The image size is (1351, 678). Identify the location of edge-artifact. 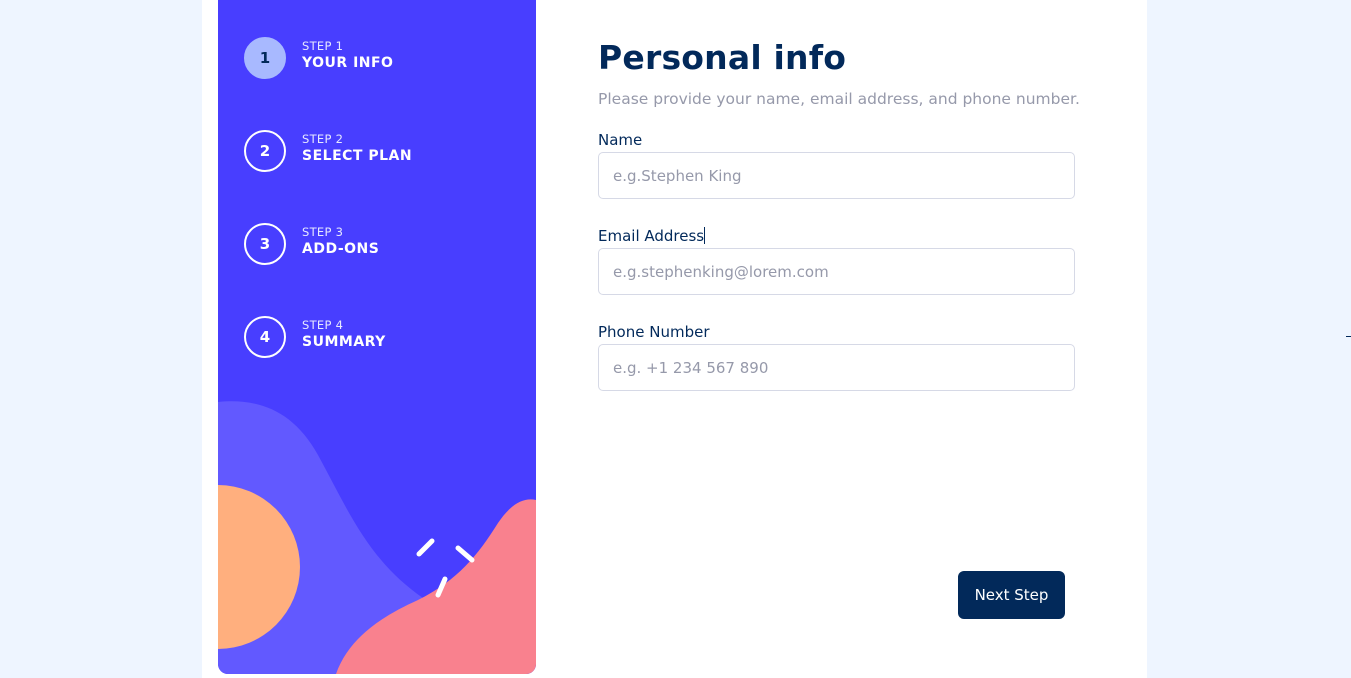
(1348, 336).